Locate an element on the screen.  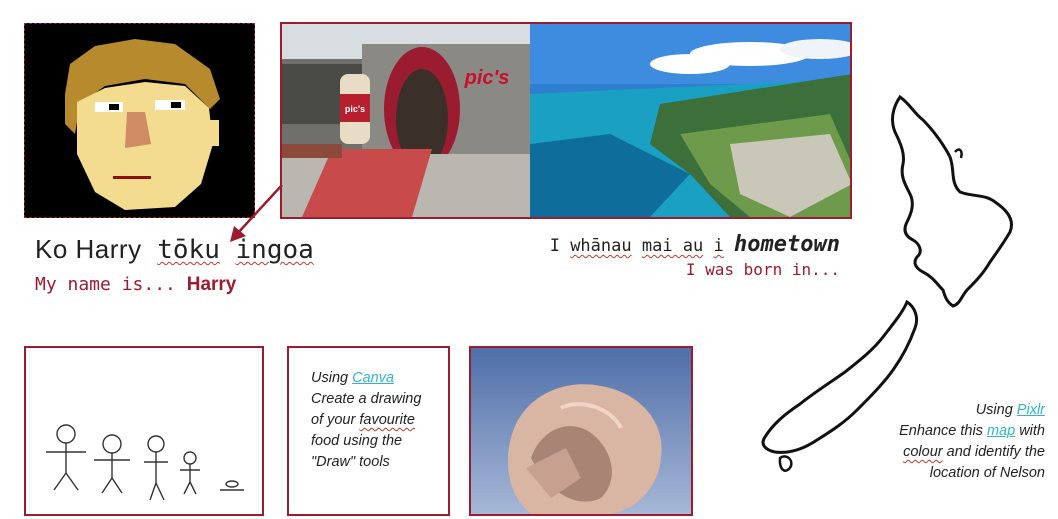
hometown-word-whanau: whānau is located at coordinates (601, 246).